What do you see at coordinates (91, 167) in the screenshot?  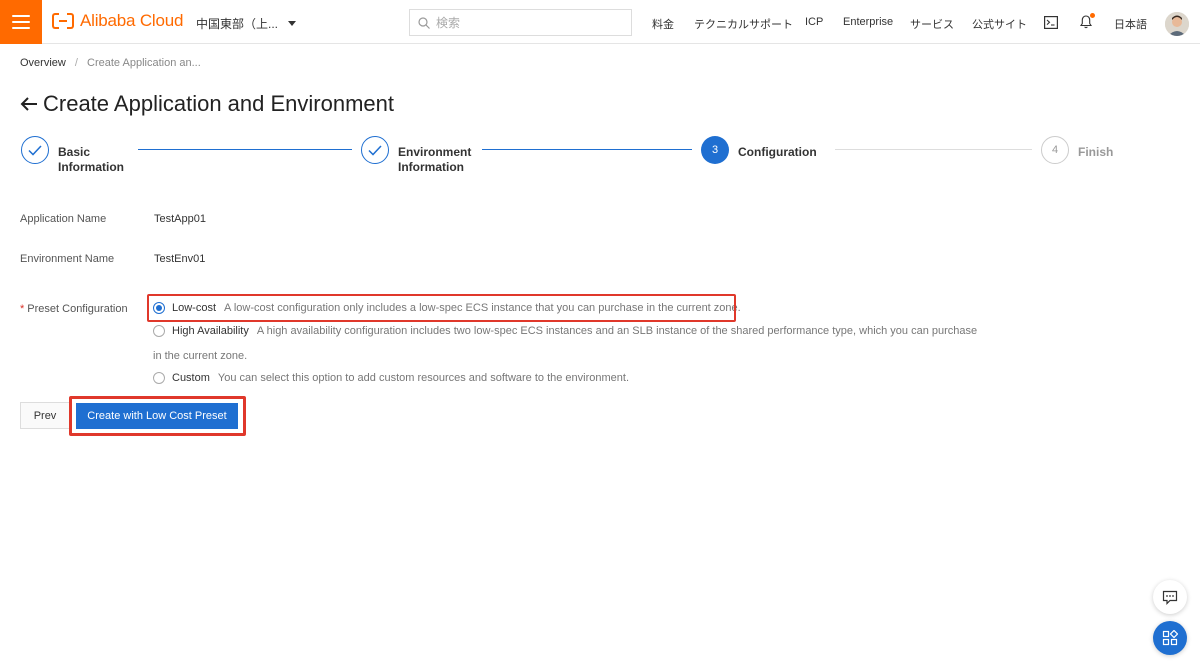 I see `step-1-label-line2: Information` at bounding box center [91, 167].